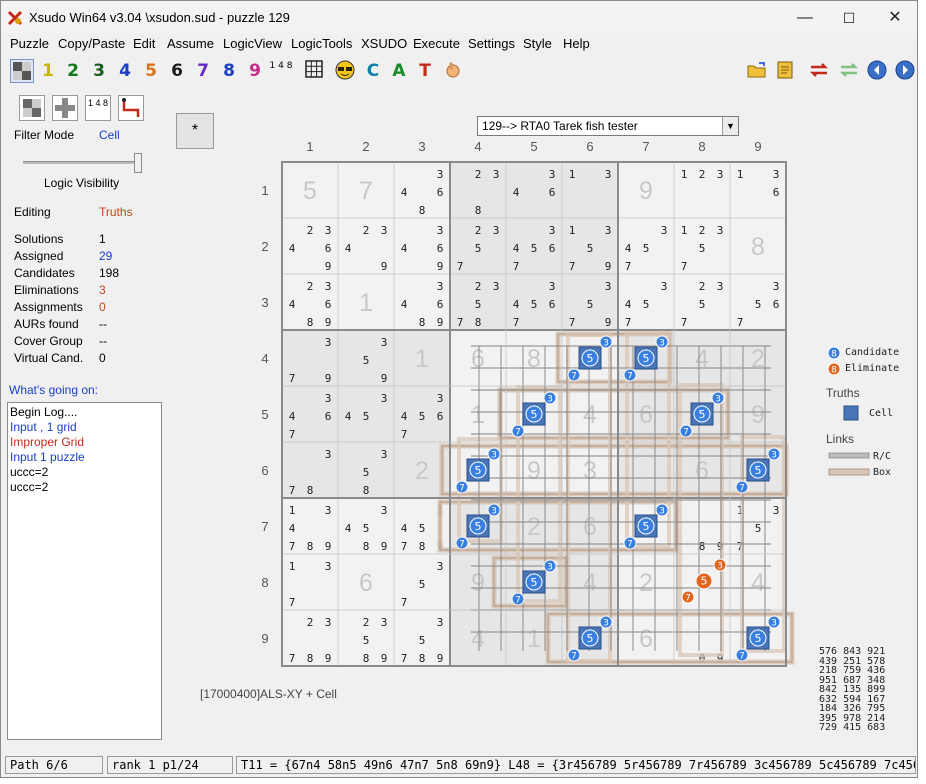 This screenshot has height=784, width=926. Describe the element at coordinates (345, 71) in the screenshot. I see `glasses-button` at that location.